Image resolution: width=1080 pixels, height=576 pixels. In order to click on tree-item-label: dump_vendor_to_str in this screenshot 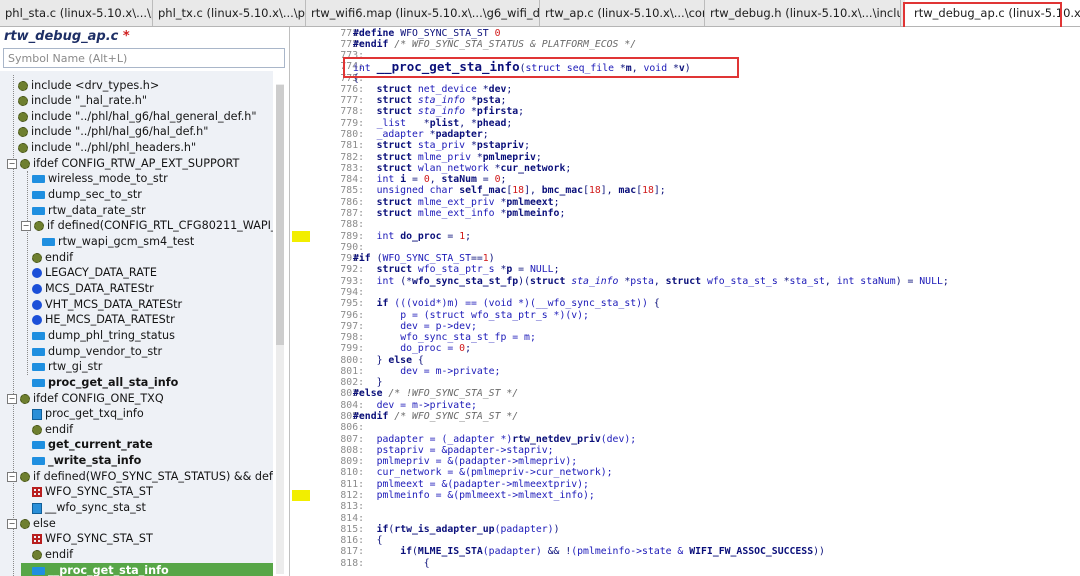, I will do `click(105, 351)`.